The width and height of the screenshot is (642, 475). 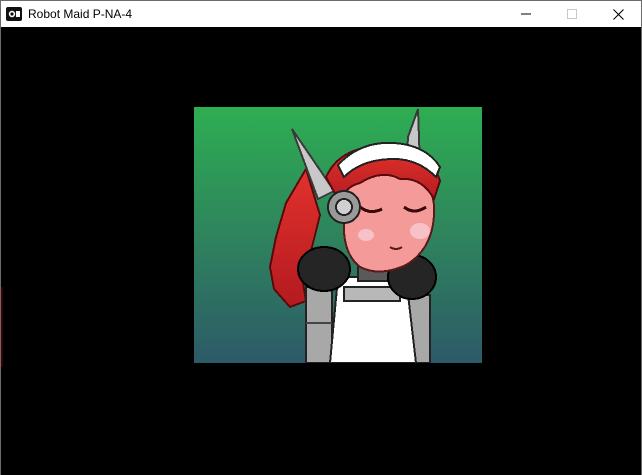 What do you see at coordinates (80, 14) in the screenshot?
I see `window-title: Robot Maid P-NA-4` at bounding box center [80, 14].